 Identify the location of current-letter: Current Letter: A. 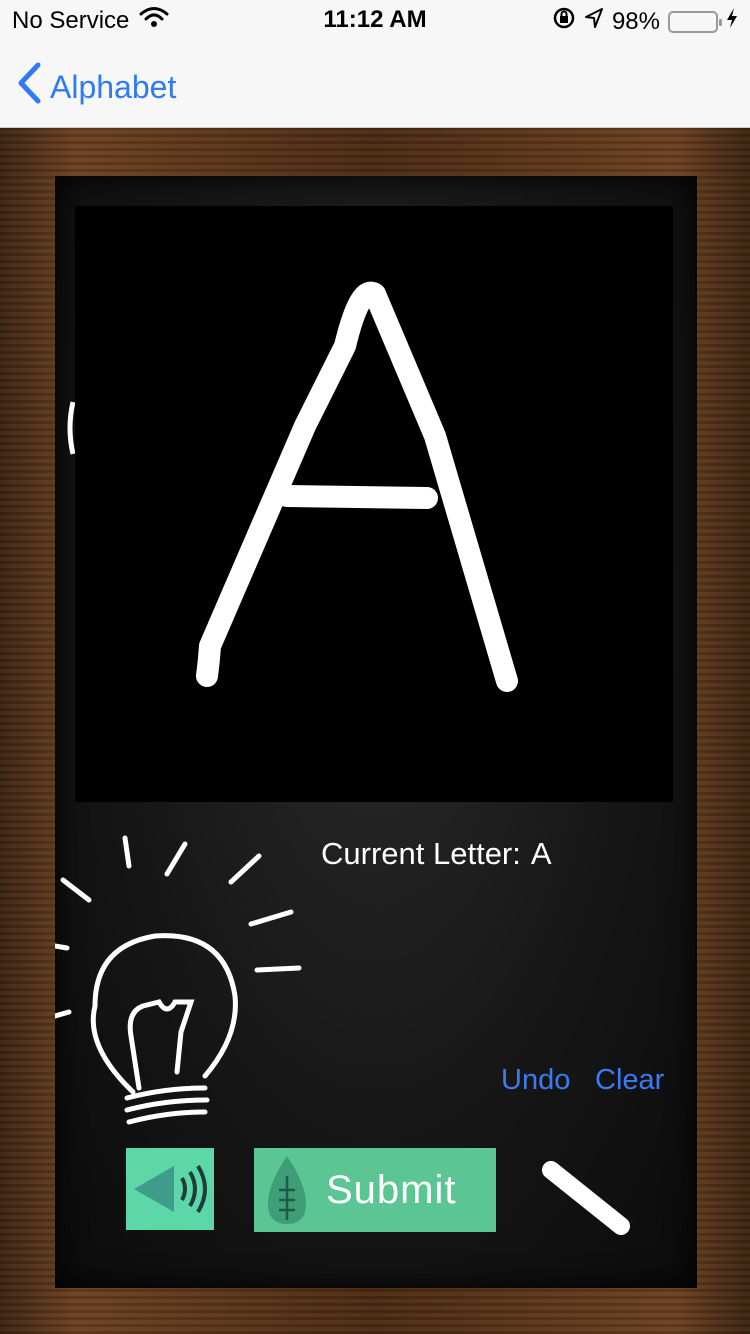
(436, 854).